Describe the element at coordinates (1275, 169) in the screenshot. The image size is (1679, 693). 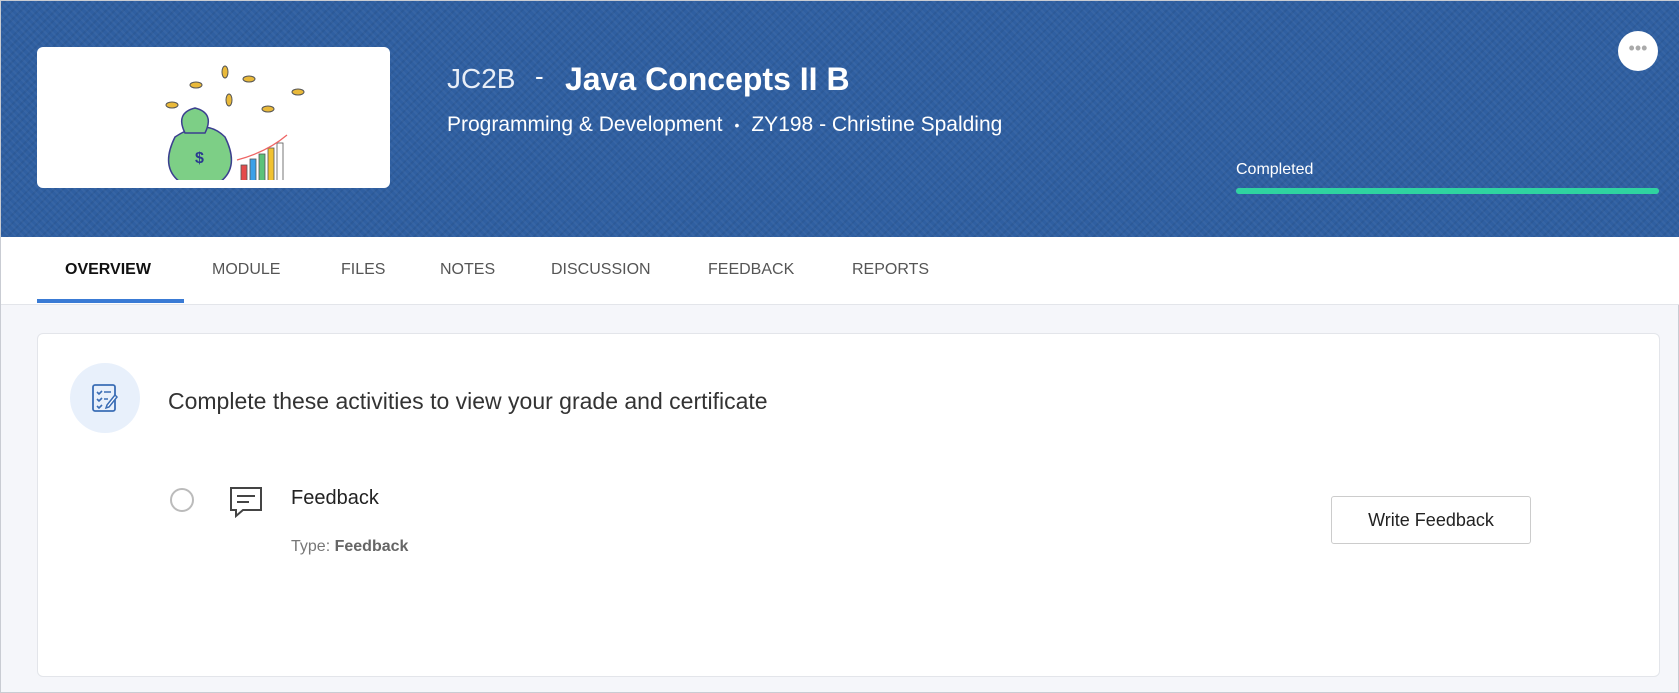
I see `completion-status: Completed` at that location.